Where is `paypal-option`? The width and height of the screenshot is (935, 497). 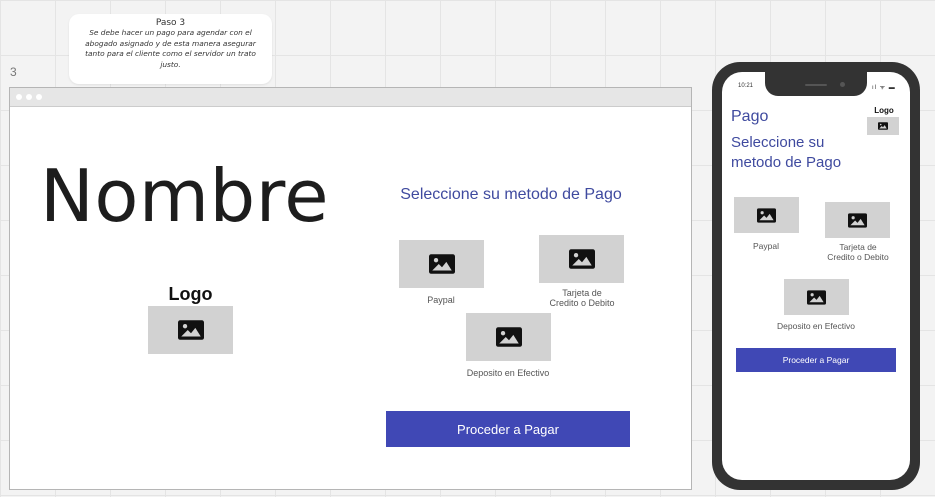
paypal-option is located at coordinates (441, 264).